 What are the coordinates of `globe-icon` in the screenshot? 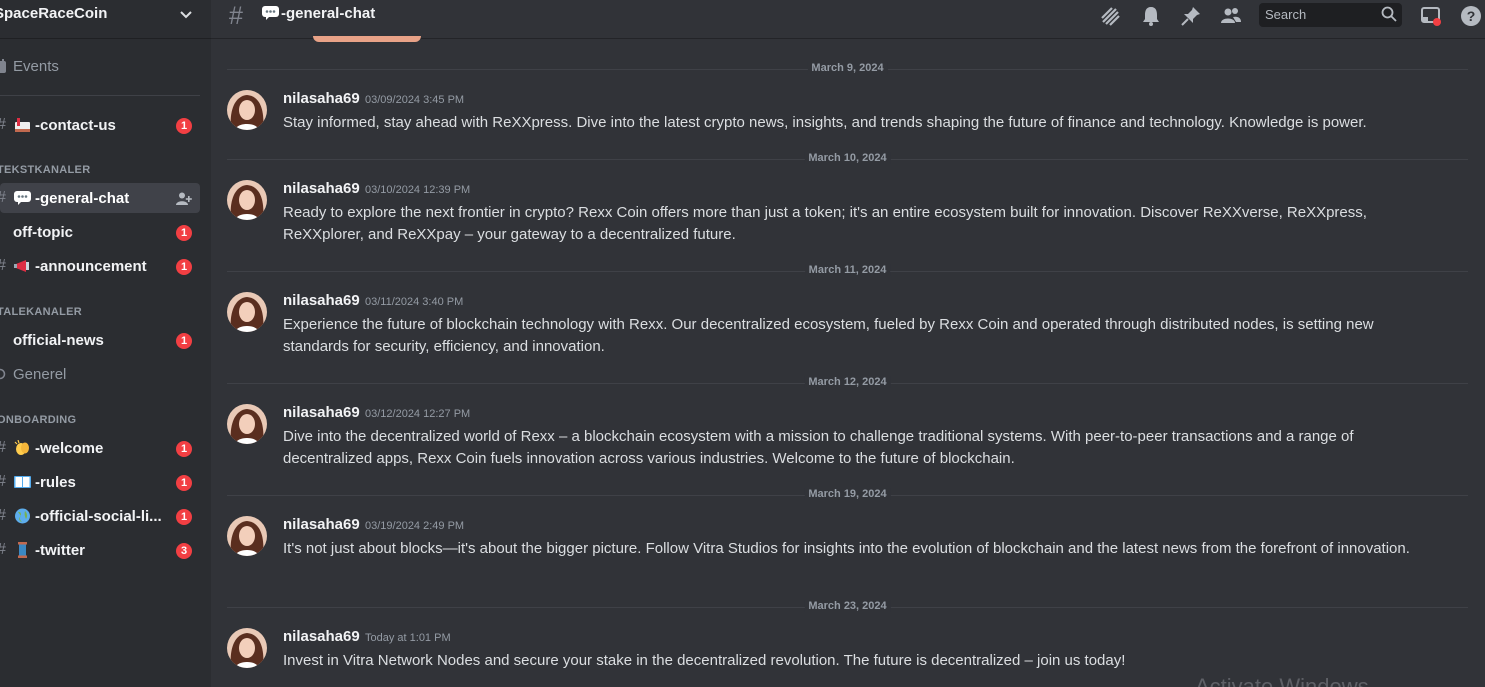 It's located at (22, 516).